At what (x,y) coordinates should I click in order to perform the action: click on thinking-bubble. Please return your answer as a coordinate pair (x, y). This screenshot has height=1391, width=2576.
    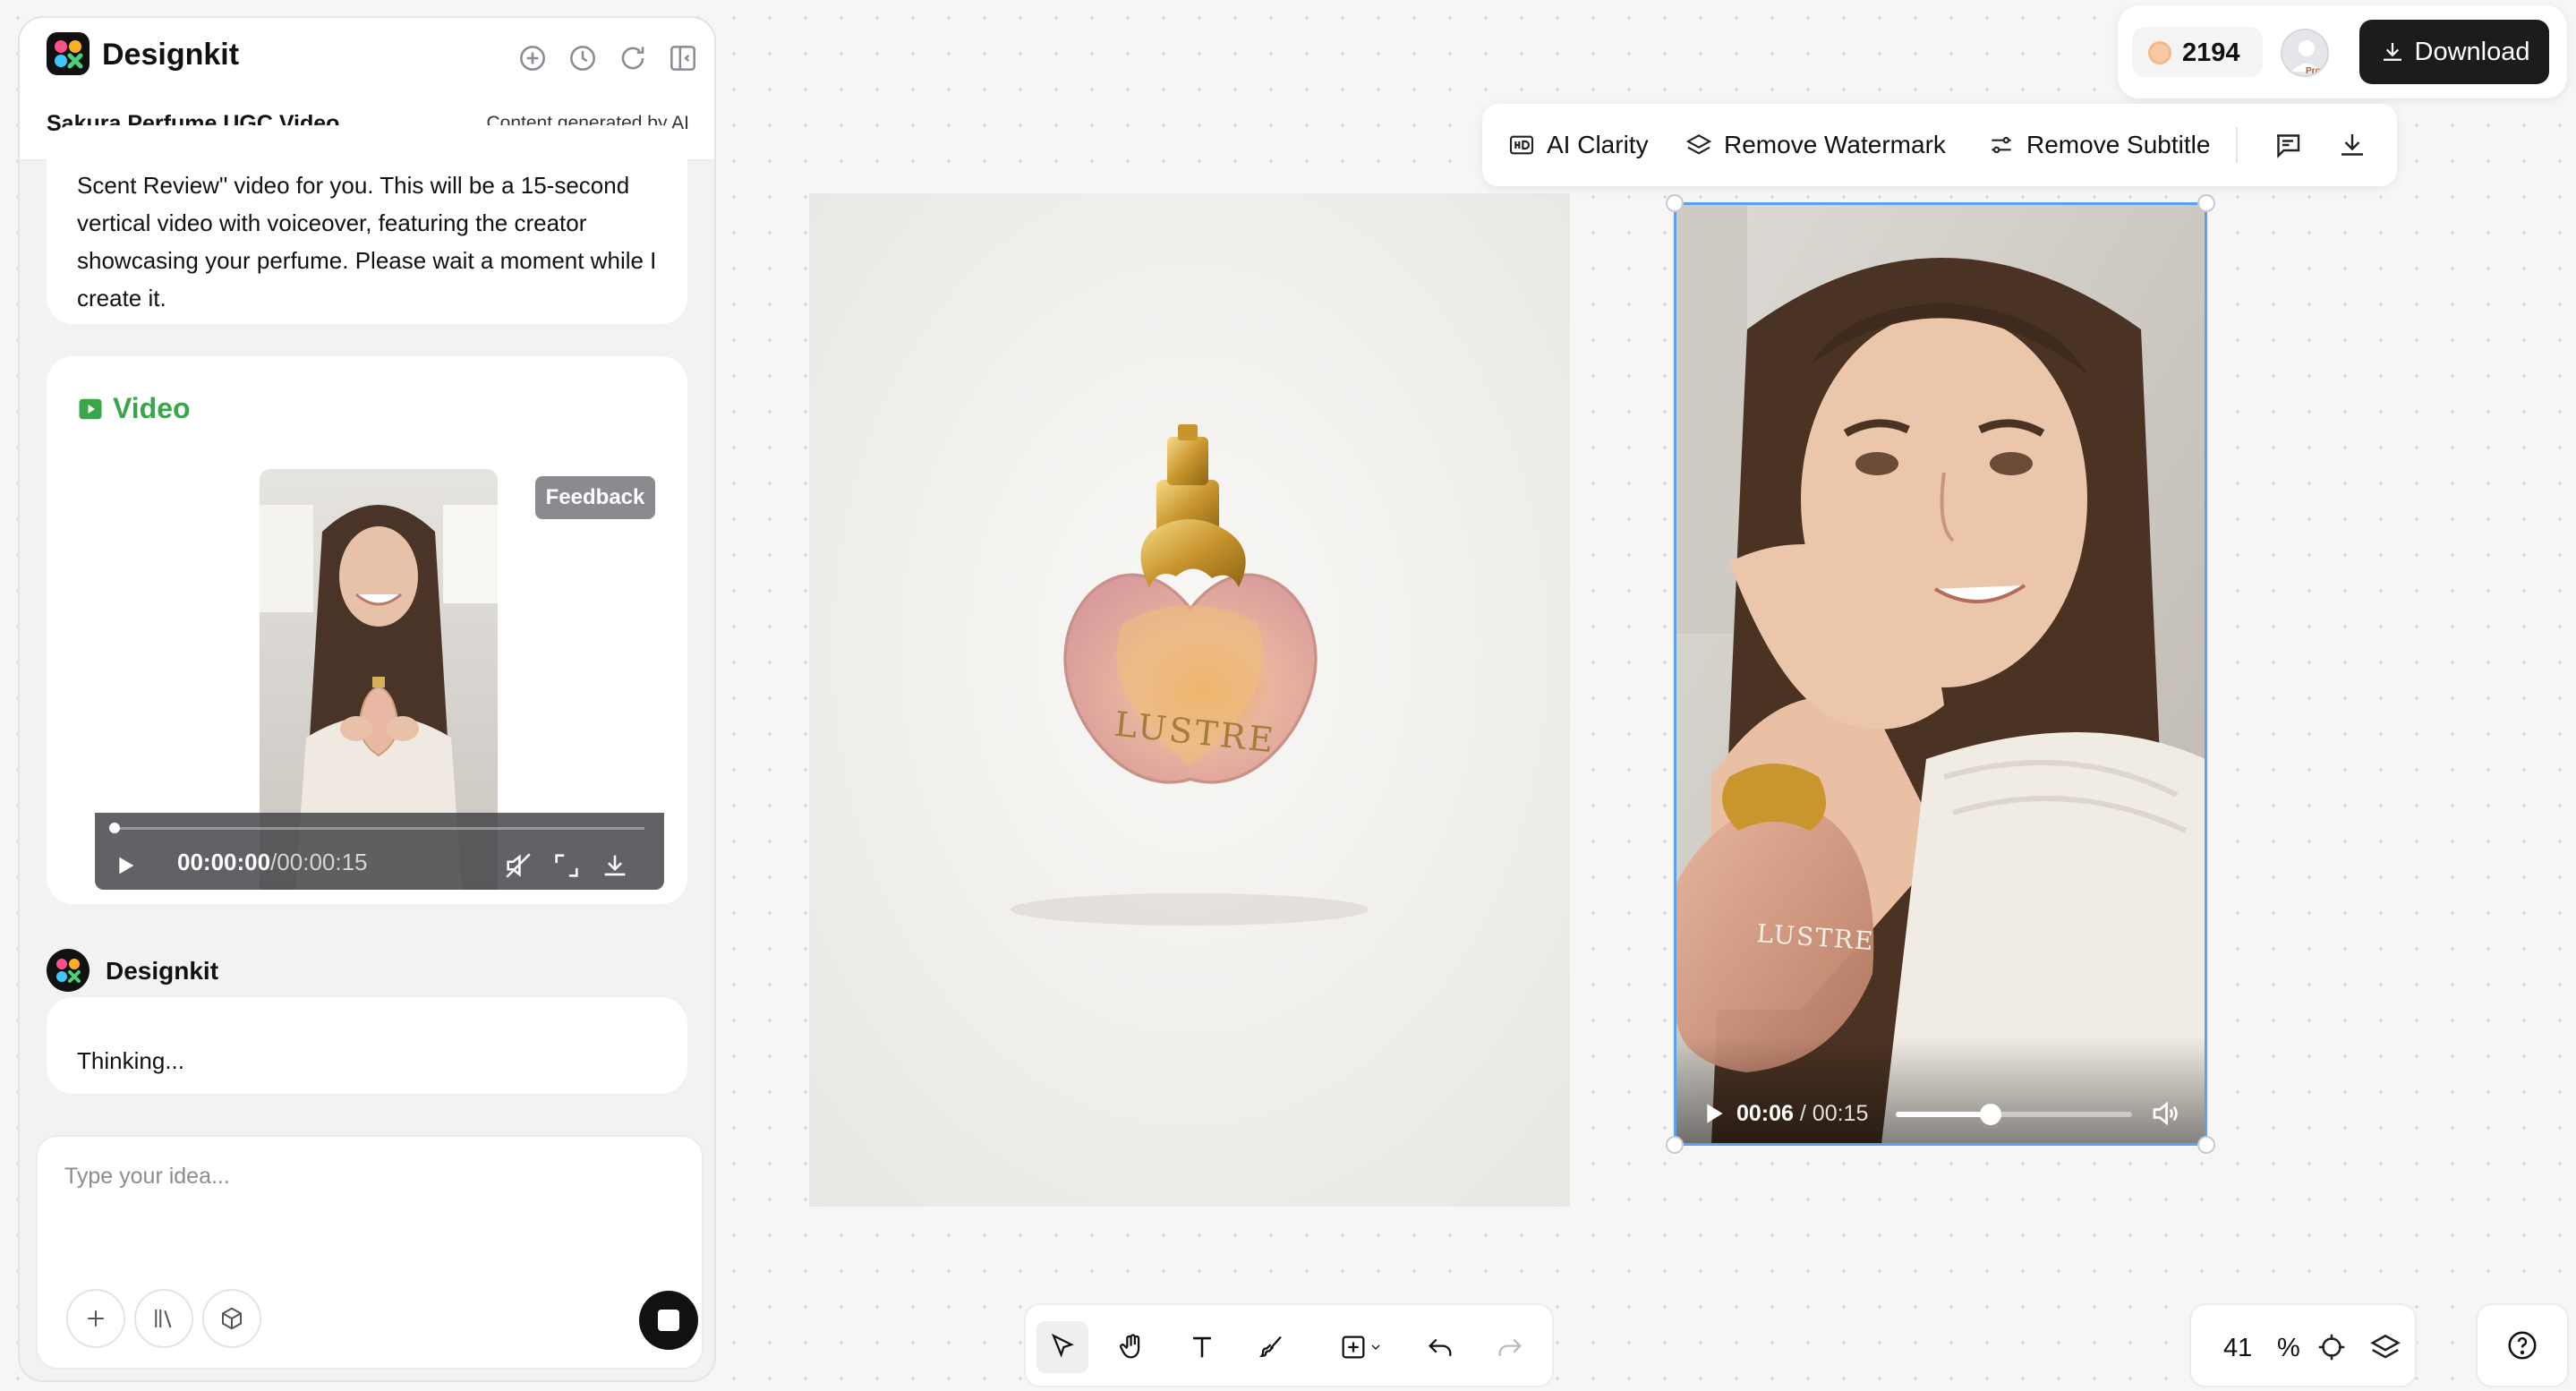
    Looking at the image, I should click on (367, 1045).